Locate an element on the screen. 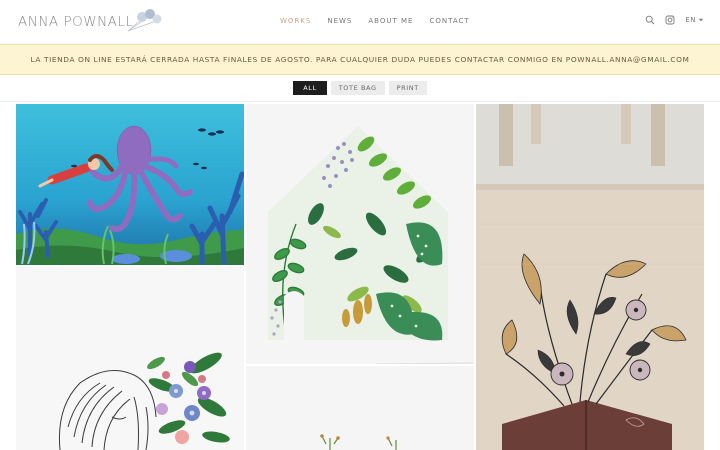 This screenshot has width=720, height=450. divider is located at coordinates (360, 101).